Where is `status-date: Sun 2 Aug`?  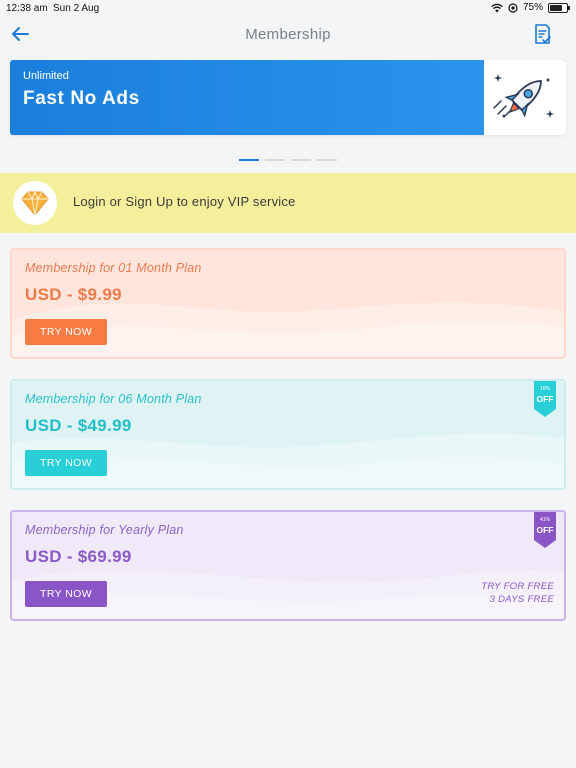
status-date: Sun 2 Aug is located at coordinates (76, 8).